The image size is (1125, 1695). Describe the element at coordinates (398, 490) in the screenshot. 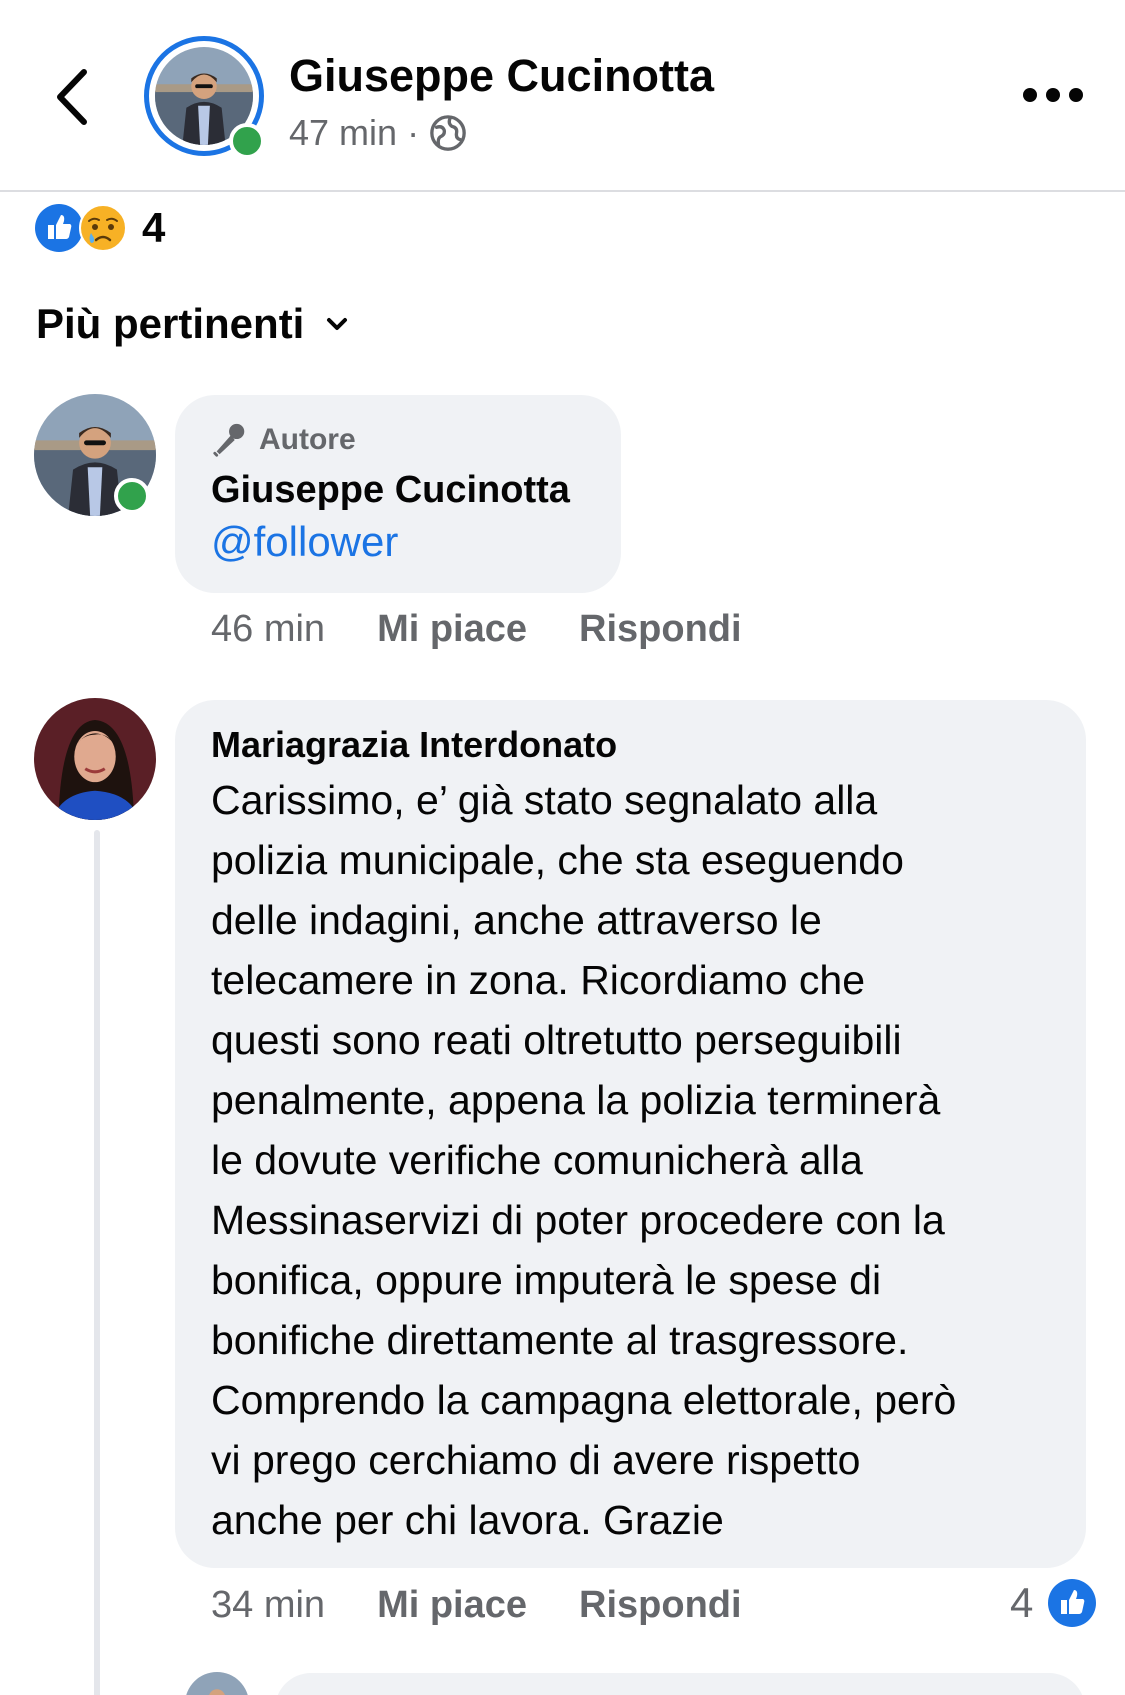

I see `comment-author-name: Giuseppe Cucinotta` at that location.